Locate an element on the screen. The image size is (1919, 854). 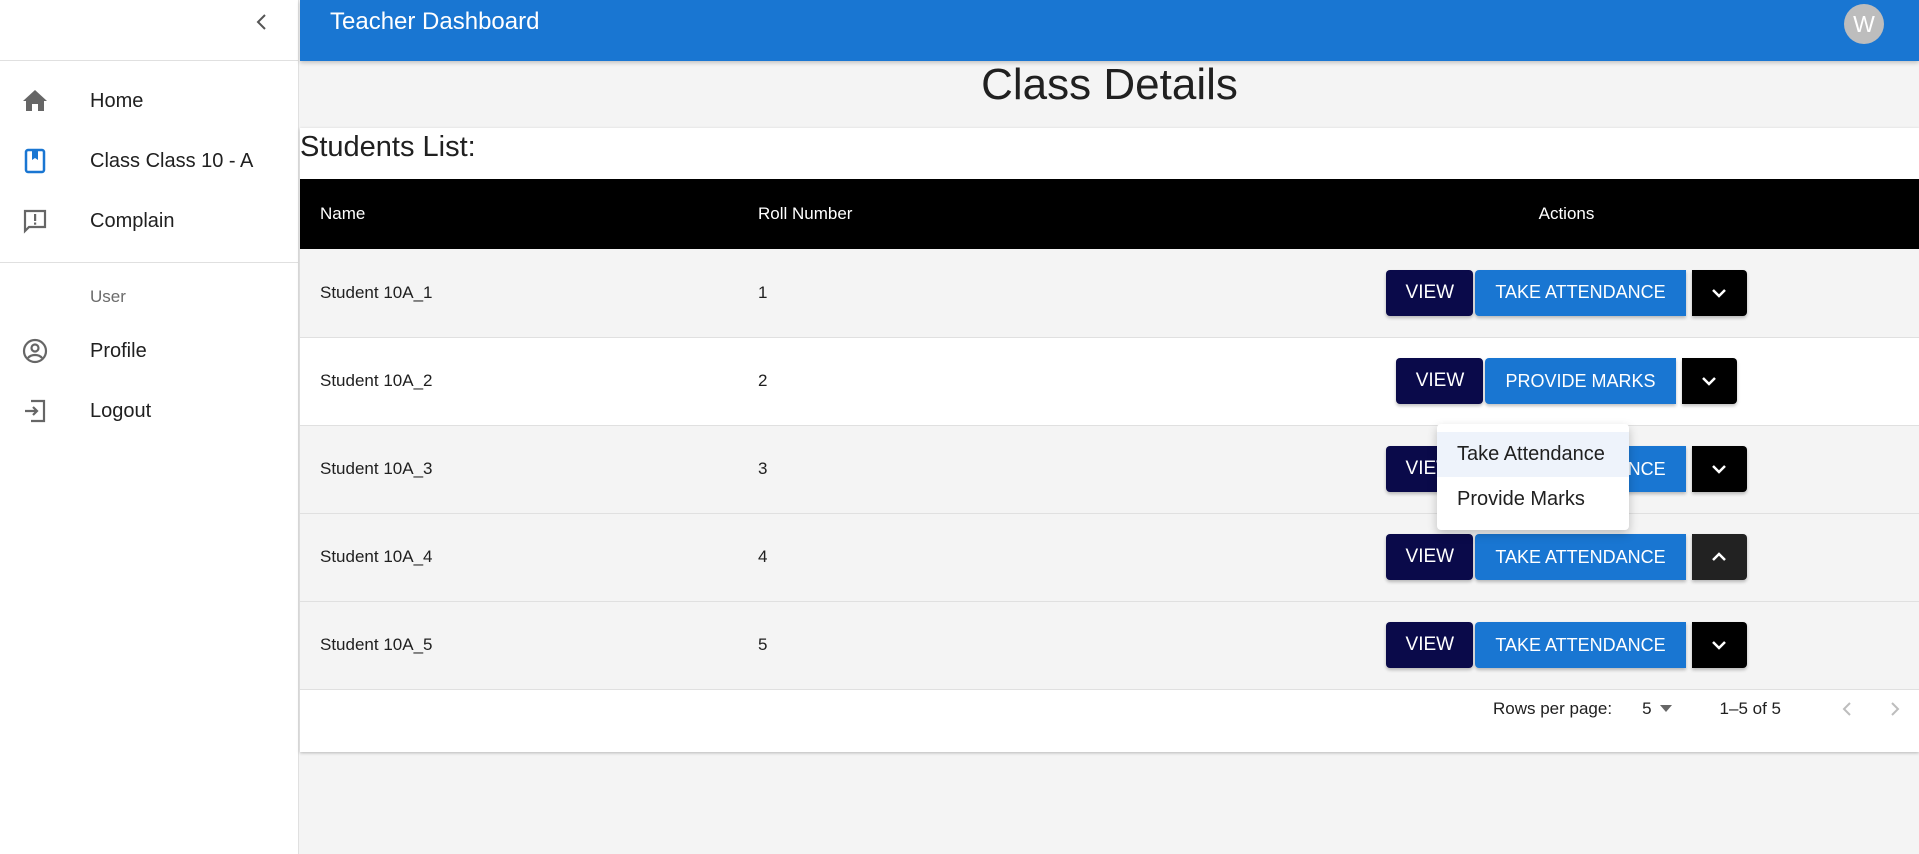
logout-icon is located at coordinates (35, 411).